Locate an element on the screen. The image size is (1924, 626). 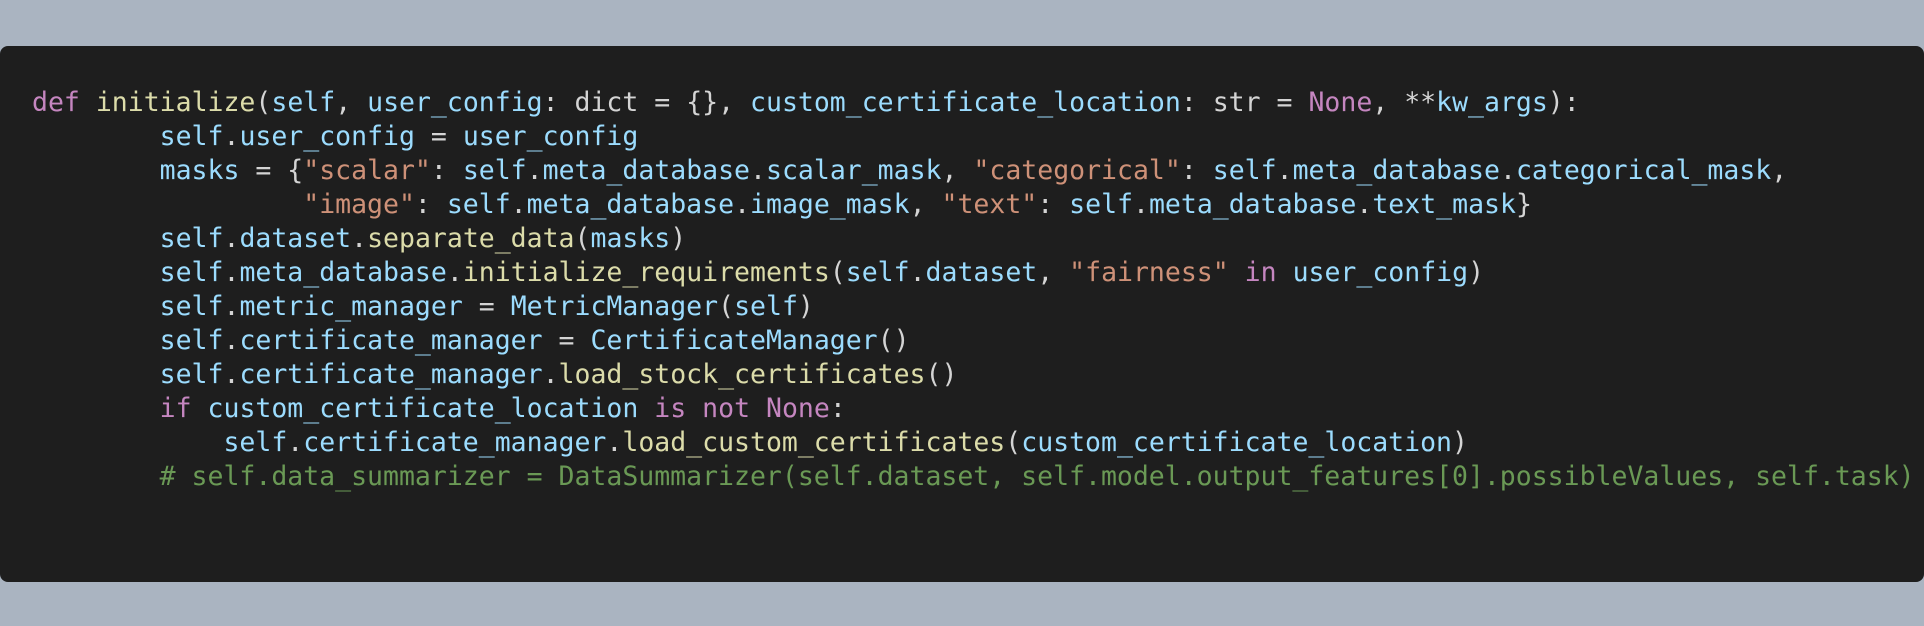
code-token: load_custom_certificates is located at coordinates (814, 442).